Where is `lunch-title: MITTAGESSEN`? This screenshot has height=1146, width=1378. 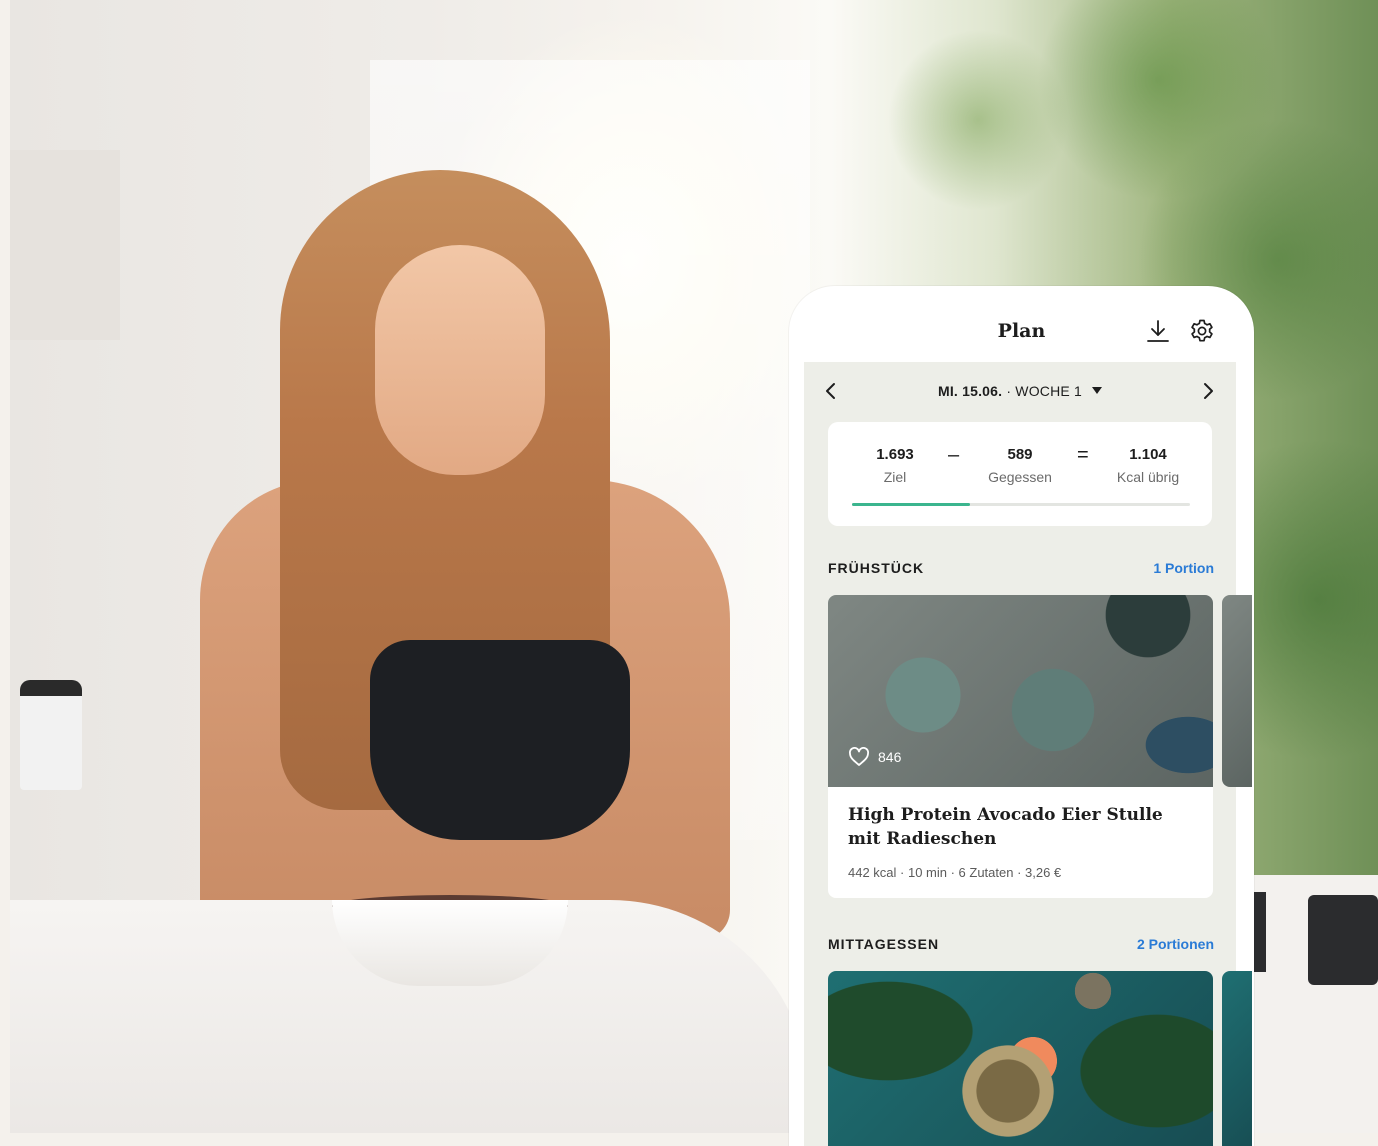
lunch-title: MITTAGESSEN is located at coordinates (884, 944).